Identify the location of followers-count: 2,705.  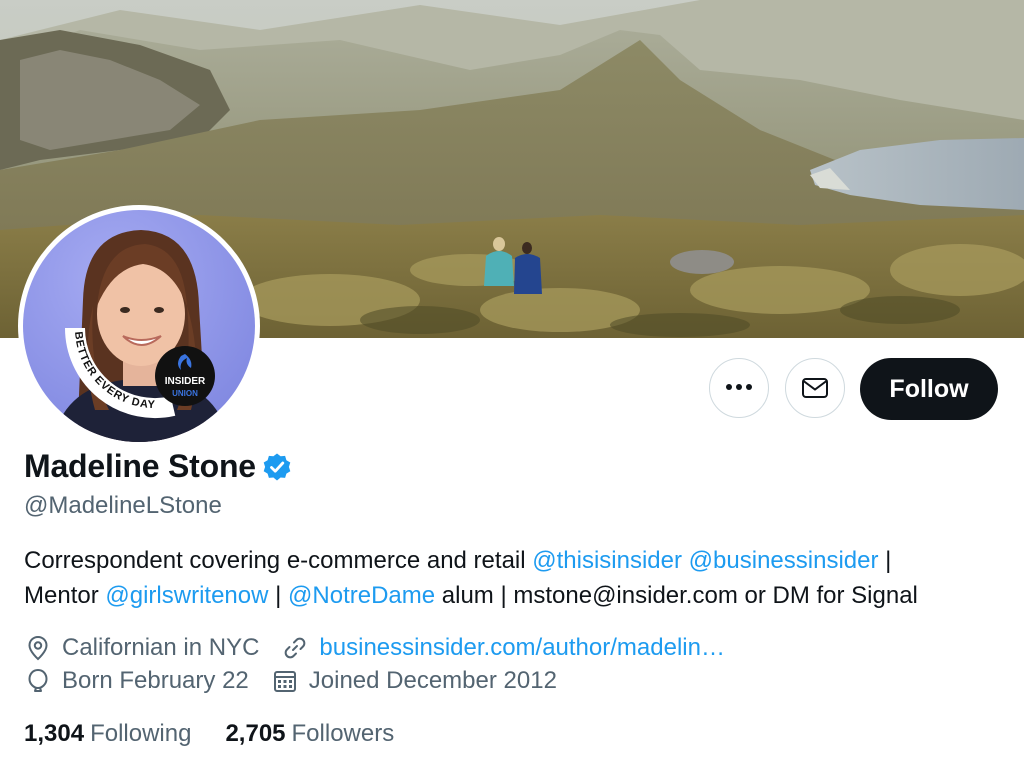
(255, 733).